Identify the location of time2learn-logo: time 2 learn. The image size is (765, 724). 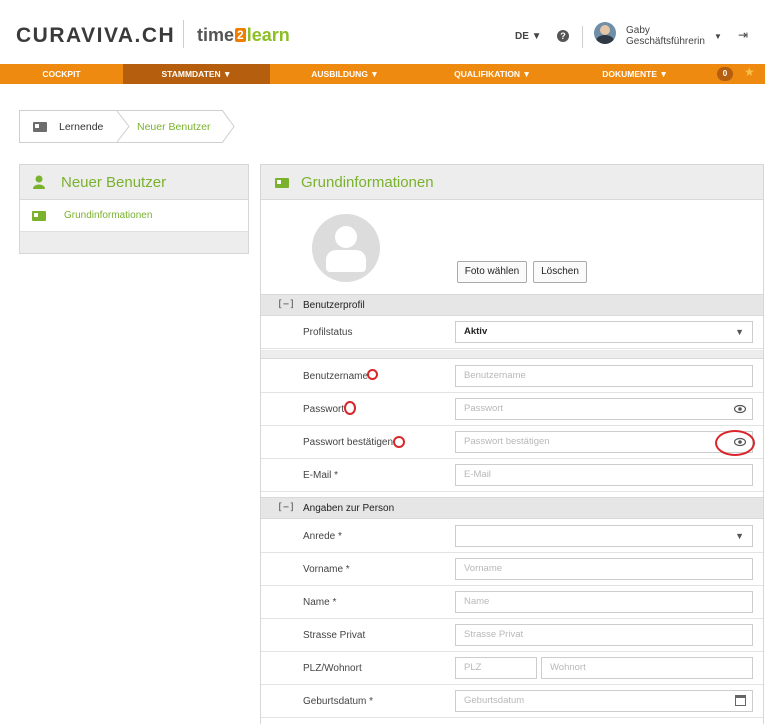
(243, 35).